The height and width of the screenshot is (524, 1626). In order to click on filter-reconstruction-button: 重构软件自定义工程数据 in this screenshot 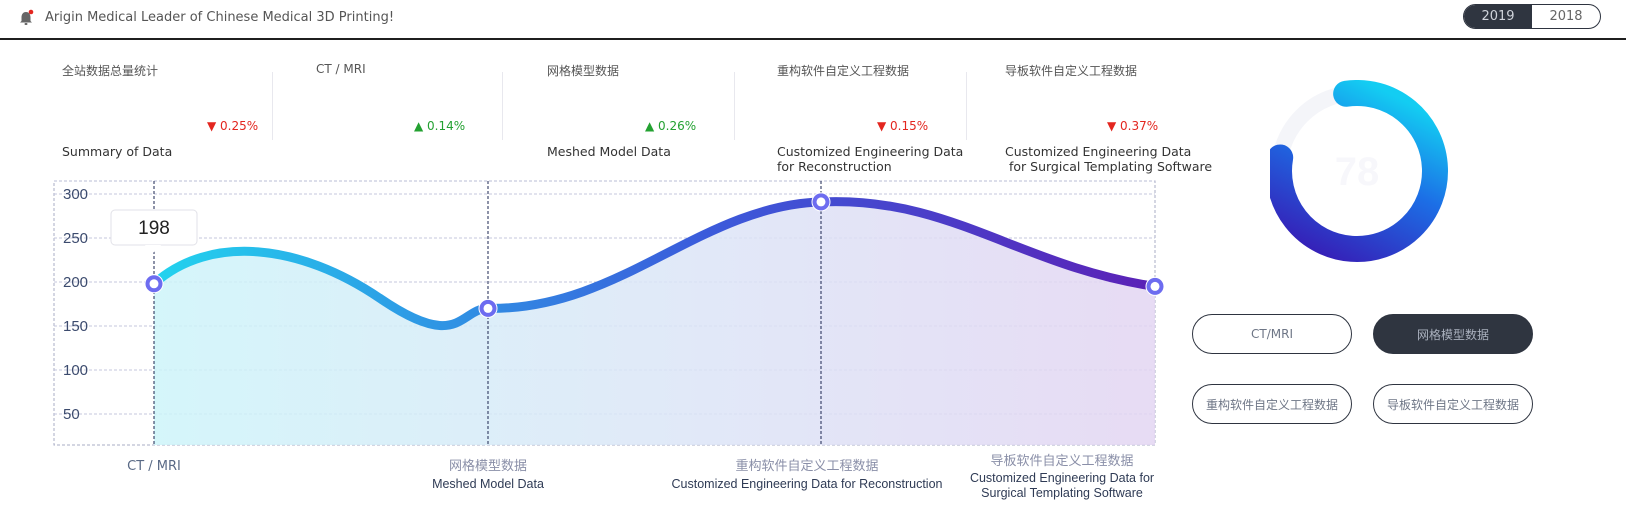, I will do `click(1272, 404)`.